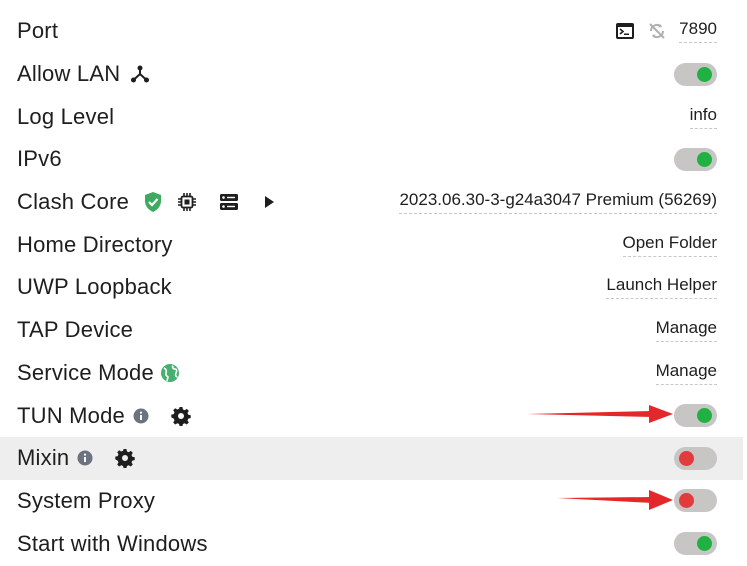  Describe the element at coordinates (170, 373) in the screenshot. I see `globe-icon` at that location.